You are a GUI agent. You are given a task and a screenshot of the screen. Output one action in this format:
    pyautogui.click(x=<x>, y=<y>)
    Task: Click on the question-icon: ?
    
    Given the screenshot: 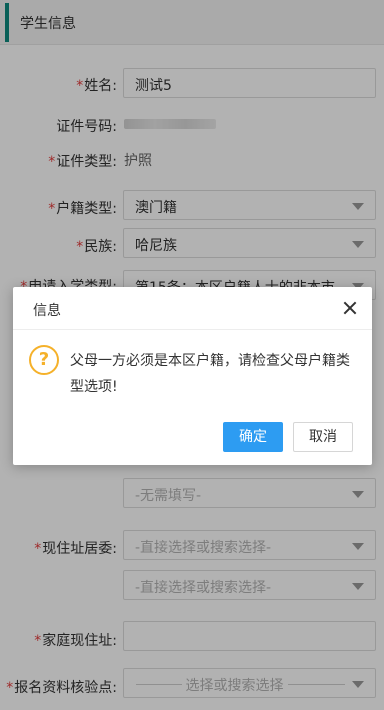 What is the action you would take?
    pyautogui.click(x=44, y=360)
    